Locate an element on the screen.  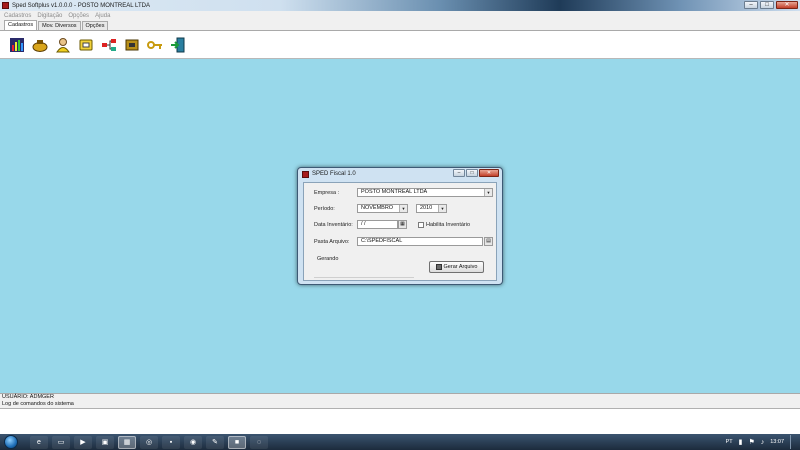
data-inventario-input: / / is located at coordinates (377, 224).